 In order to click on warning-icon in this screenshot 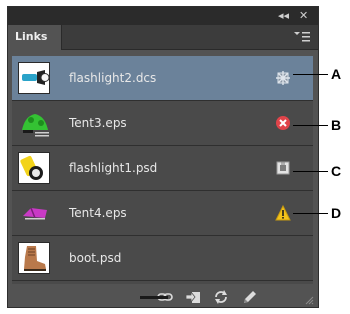, I will do `click(283, 213)`.